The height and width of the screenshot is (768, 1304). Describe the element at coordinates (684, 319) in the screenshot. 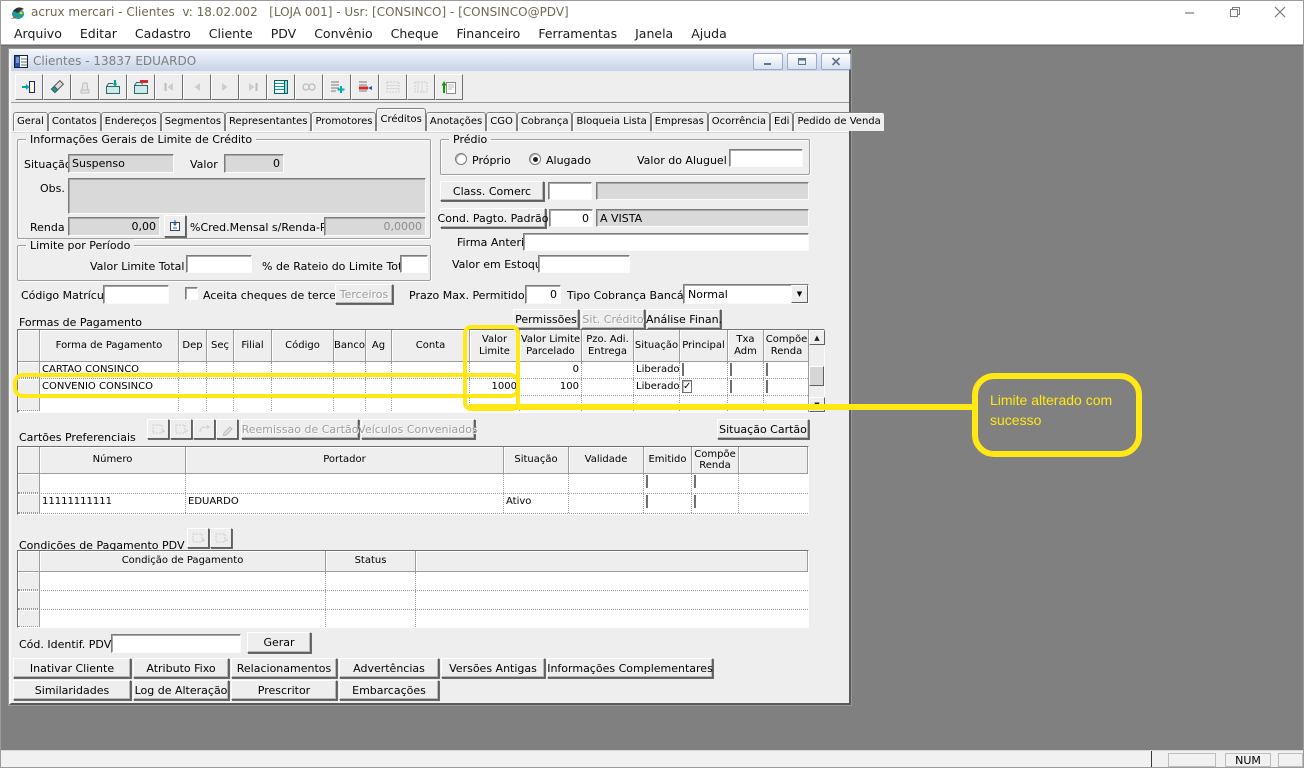

I see `analise-finan-button: Análise Finan.` at that location.